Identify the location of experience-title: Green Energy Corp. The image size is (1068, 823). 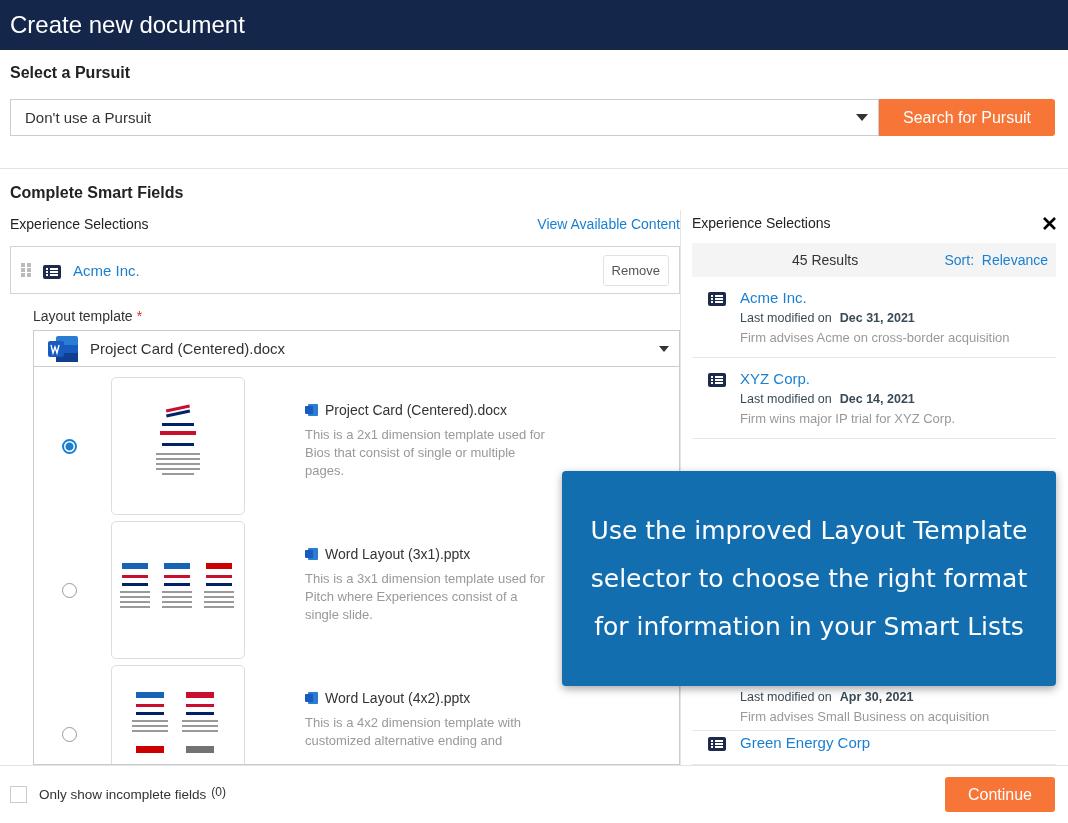
(805, 742).